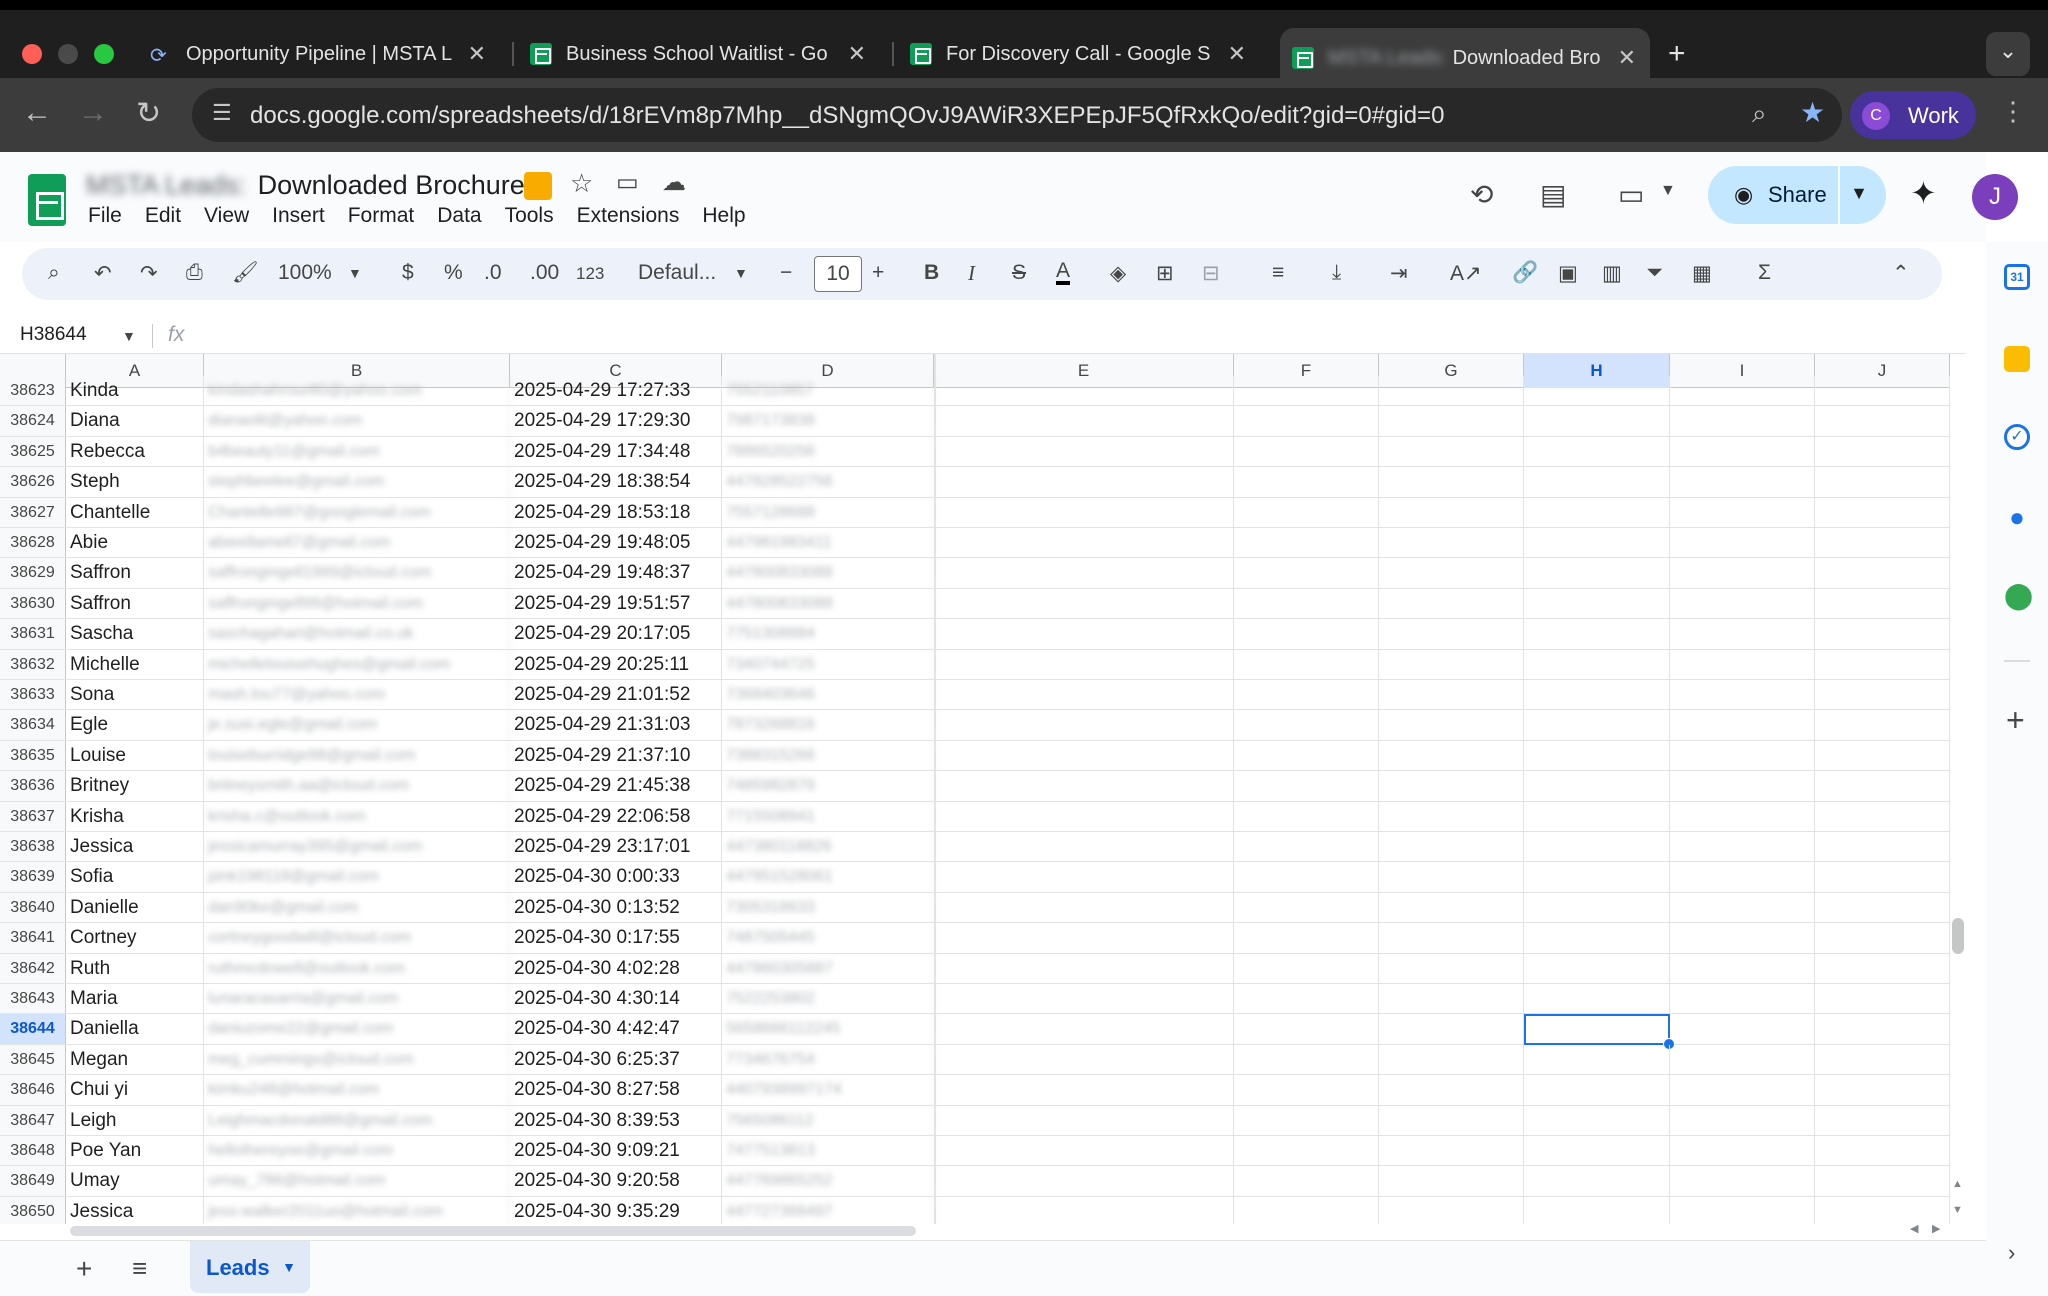 Image resolution: width=2048 pixels, height=1296 pixels. Describe the element at coordinates (1936, 1228) in the screenshot. I see `scroll-right-arrow-icon: ▶` at that location.